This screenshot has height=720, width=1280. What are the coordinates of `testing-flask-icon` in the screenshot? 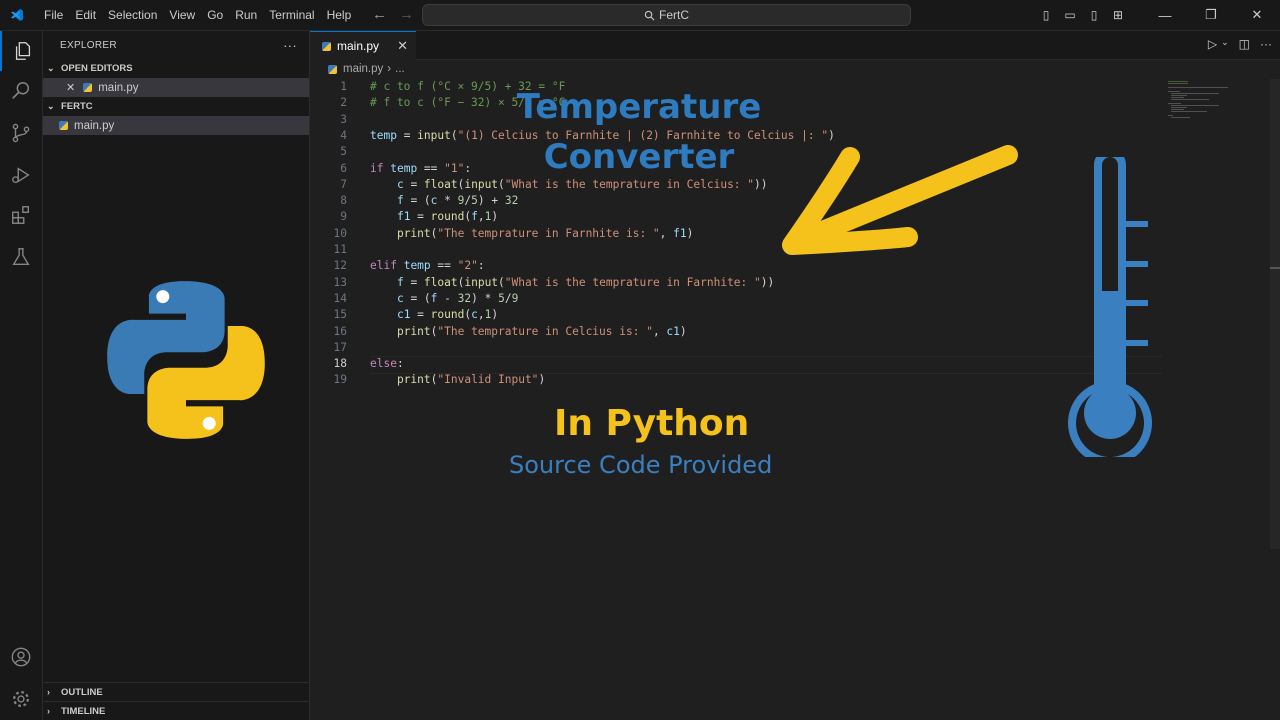 It's located at (21, 257).